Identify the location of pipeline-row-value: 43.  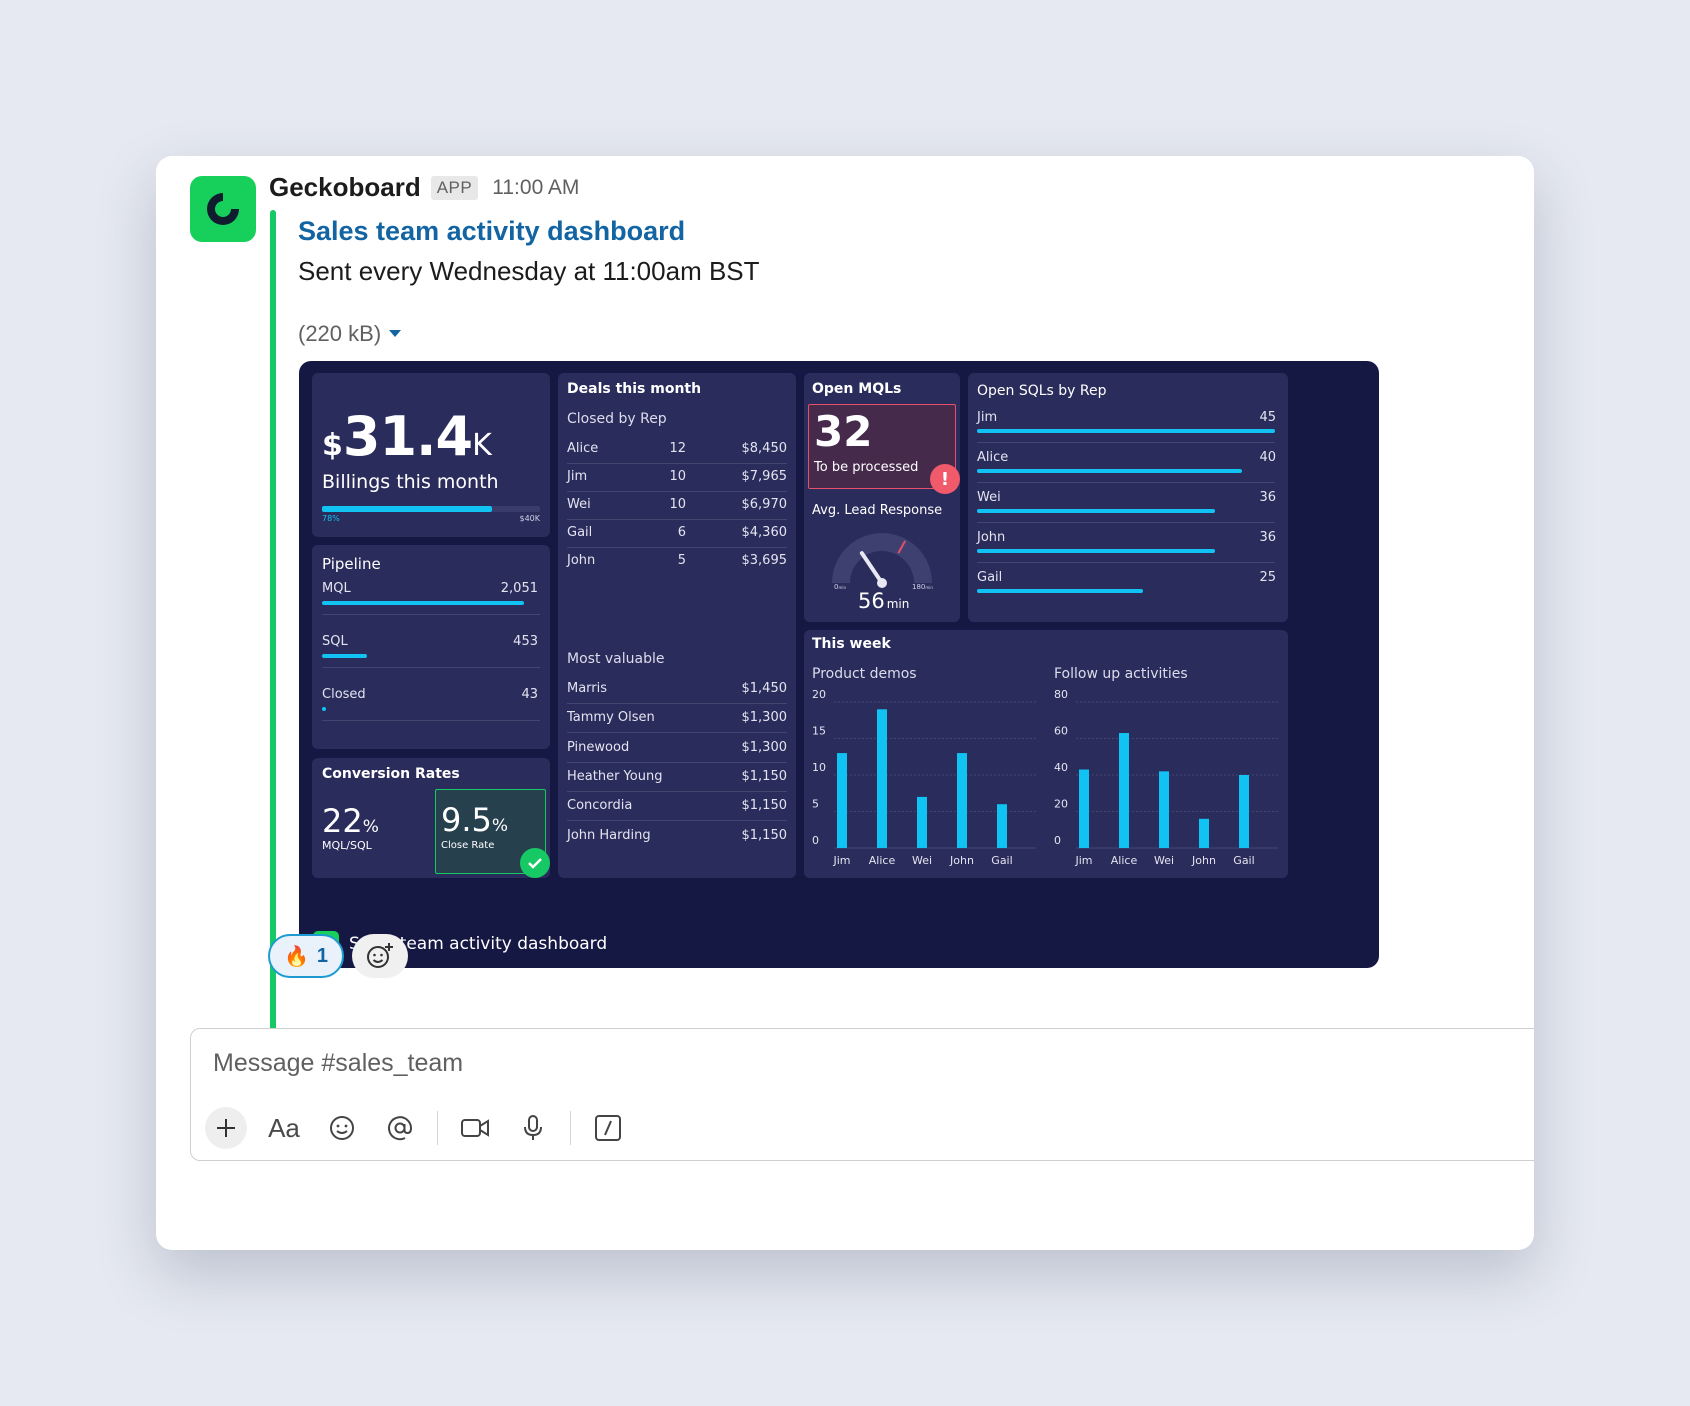
(529, 694).